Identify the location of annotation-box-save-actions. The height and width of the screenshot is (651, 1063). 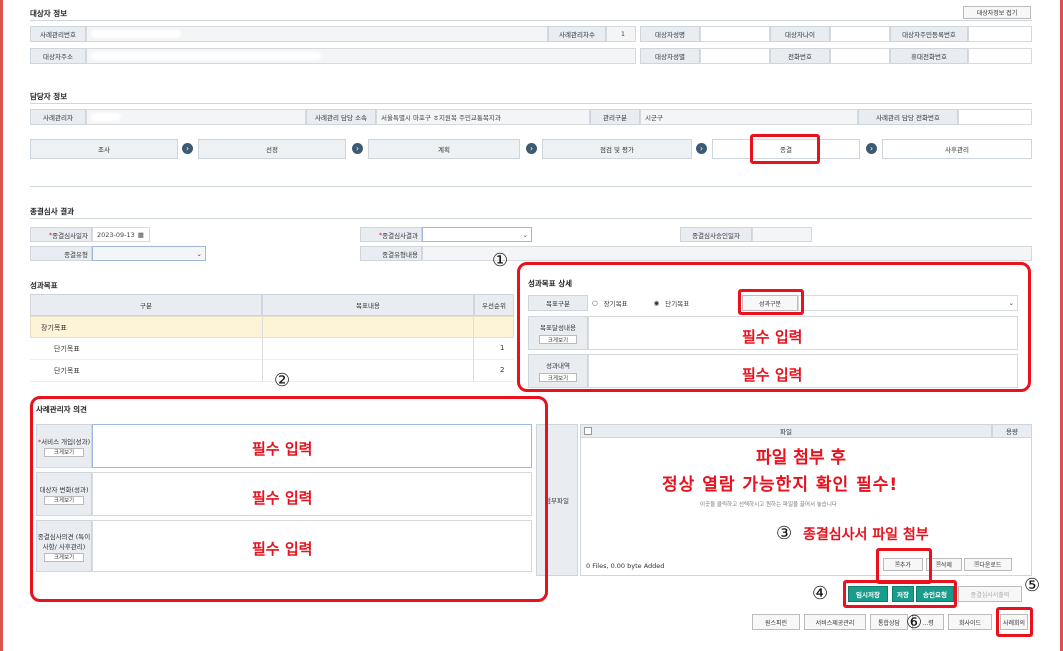
(900, 594).